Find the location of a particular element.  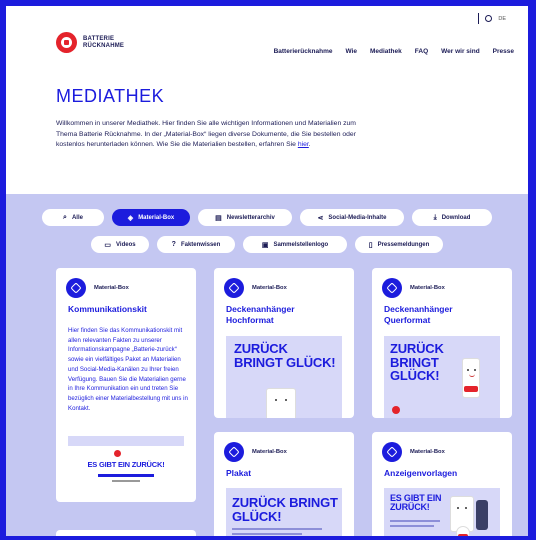

filter-newsletterarchiv: ▤ Newsletterarchiv is located at coordinates (245, 217).